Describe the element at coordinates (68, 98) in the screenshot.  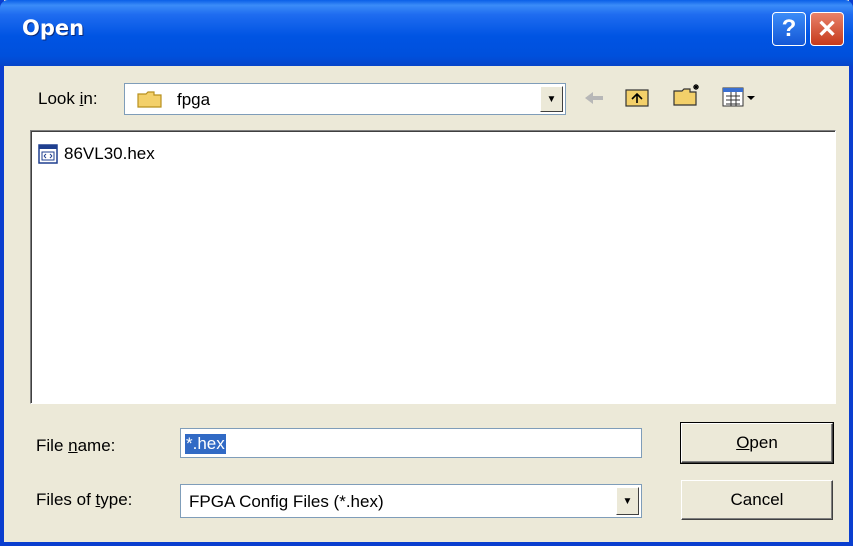
I see `look-in-label: Look in:` at that location.